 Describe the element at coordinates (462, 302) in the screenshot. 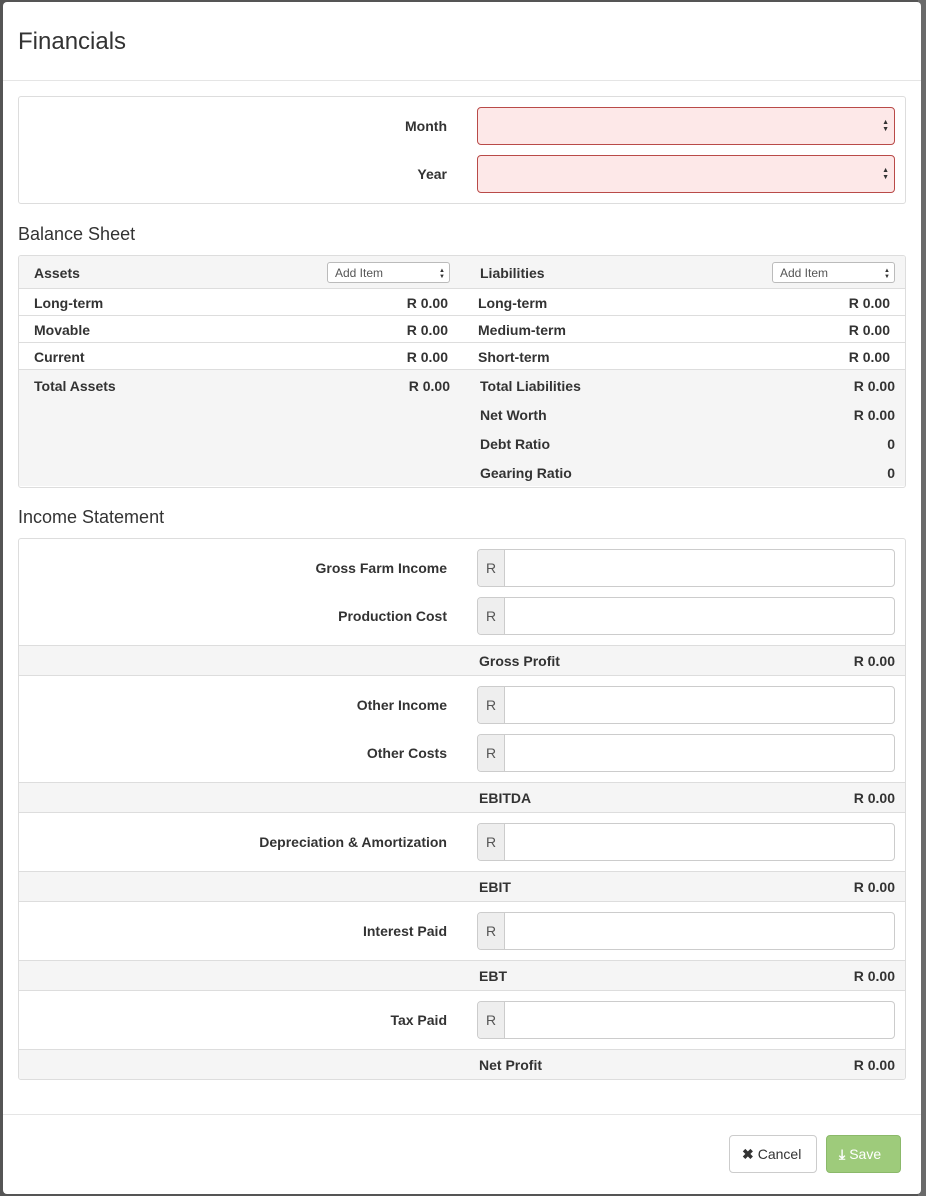

I see `balance-row: Long-term R 0.00 Long-term R 0.00` at that location.